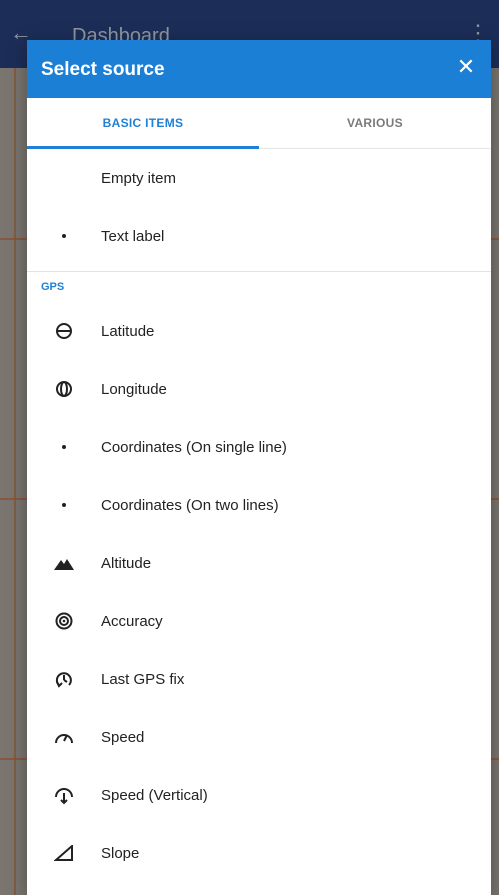 Image resolution: width=499 pixels, height=895 pixels. I want to click on list-item-label: Speed (Vertical), so click(154, 795).